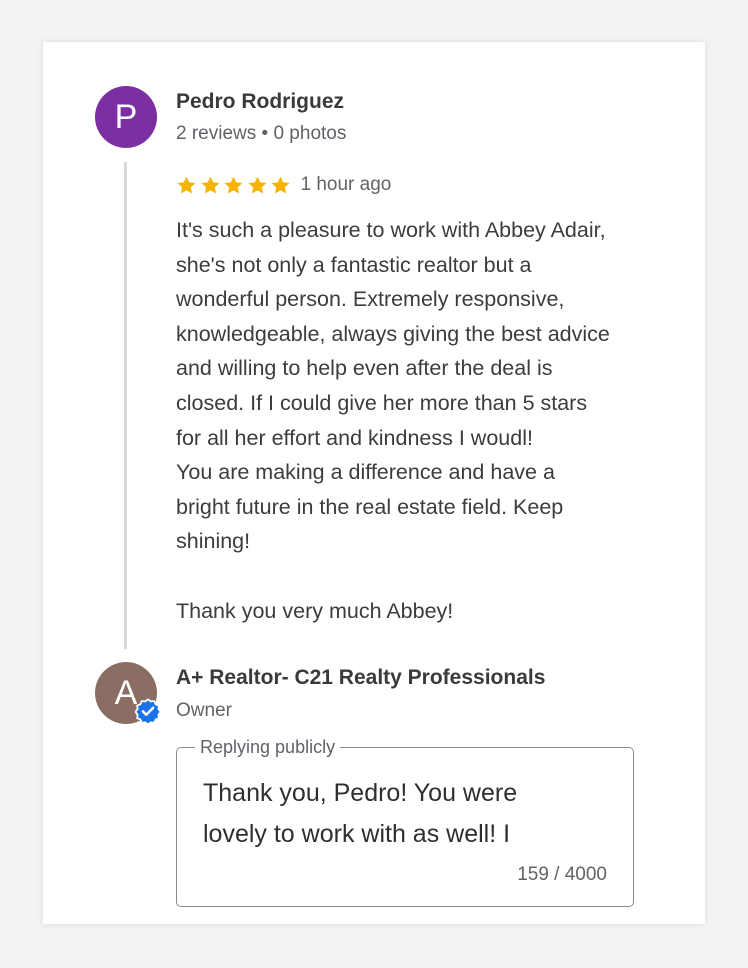 The height and width of the screenshot is (968, 748). What do you see at coordinates (126, 692) in the screenshot?
I see `owner-avatar-initial: A` at bounding box center [126, 692].